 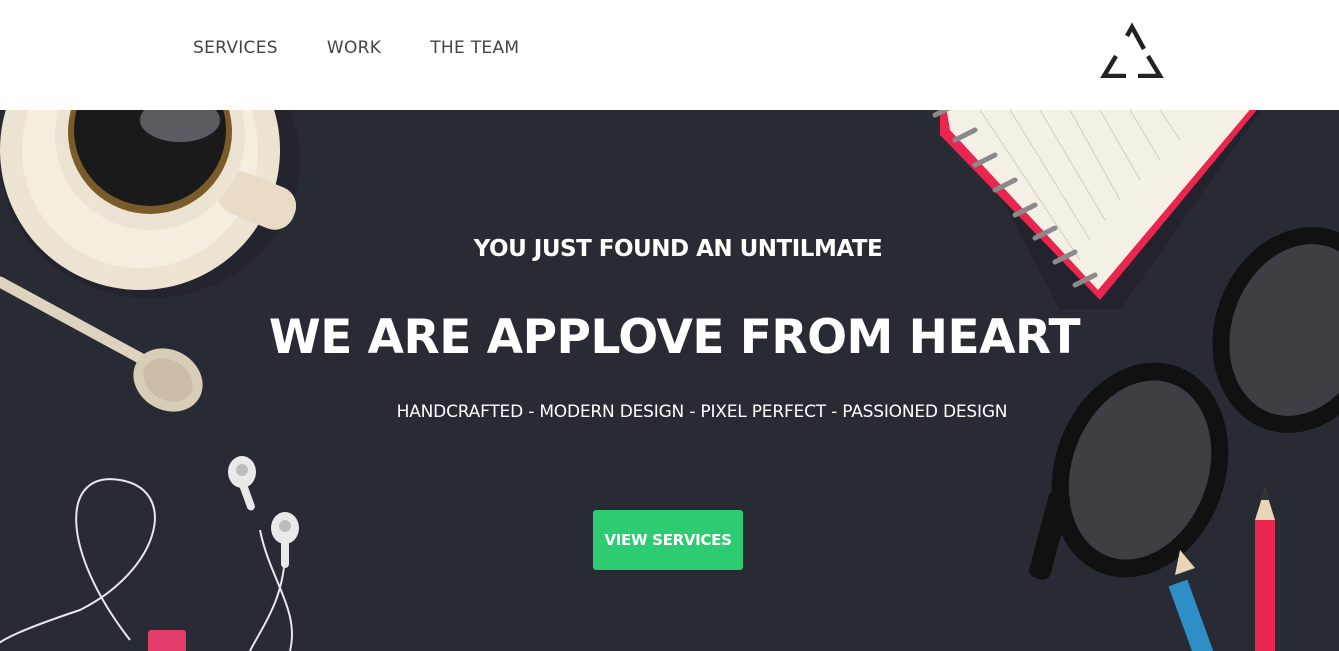 I want to click on hero-headline: WE ARE APPLOVE FROM HEART, so click(x=674, y=337).